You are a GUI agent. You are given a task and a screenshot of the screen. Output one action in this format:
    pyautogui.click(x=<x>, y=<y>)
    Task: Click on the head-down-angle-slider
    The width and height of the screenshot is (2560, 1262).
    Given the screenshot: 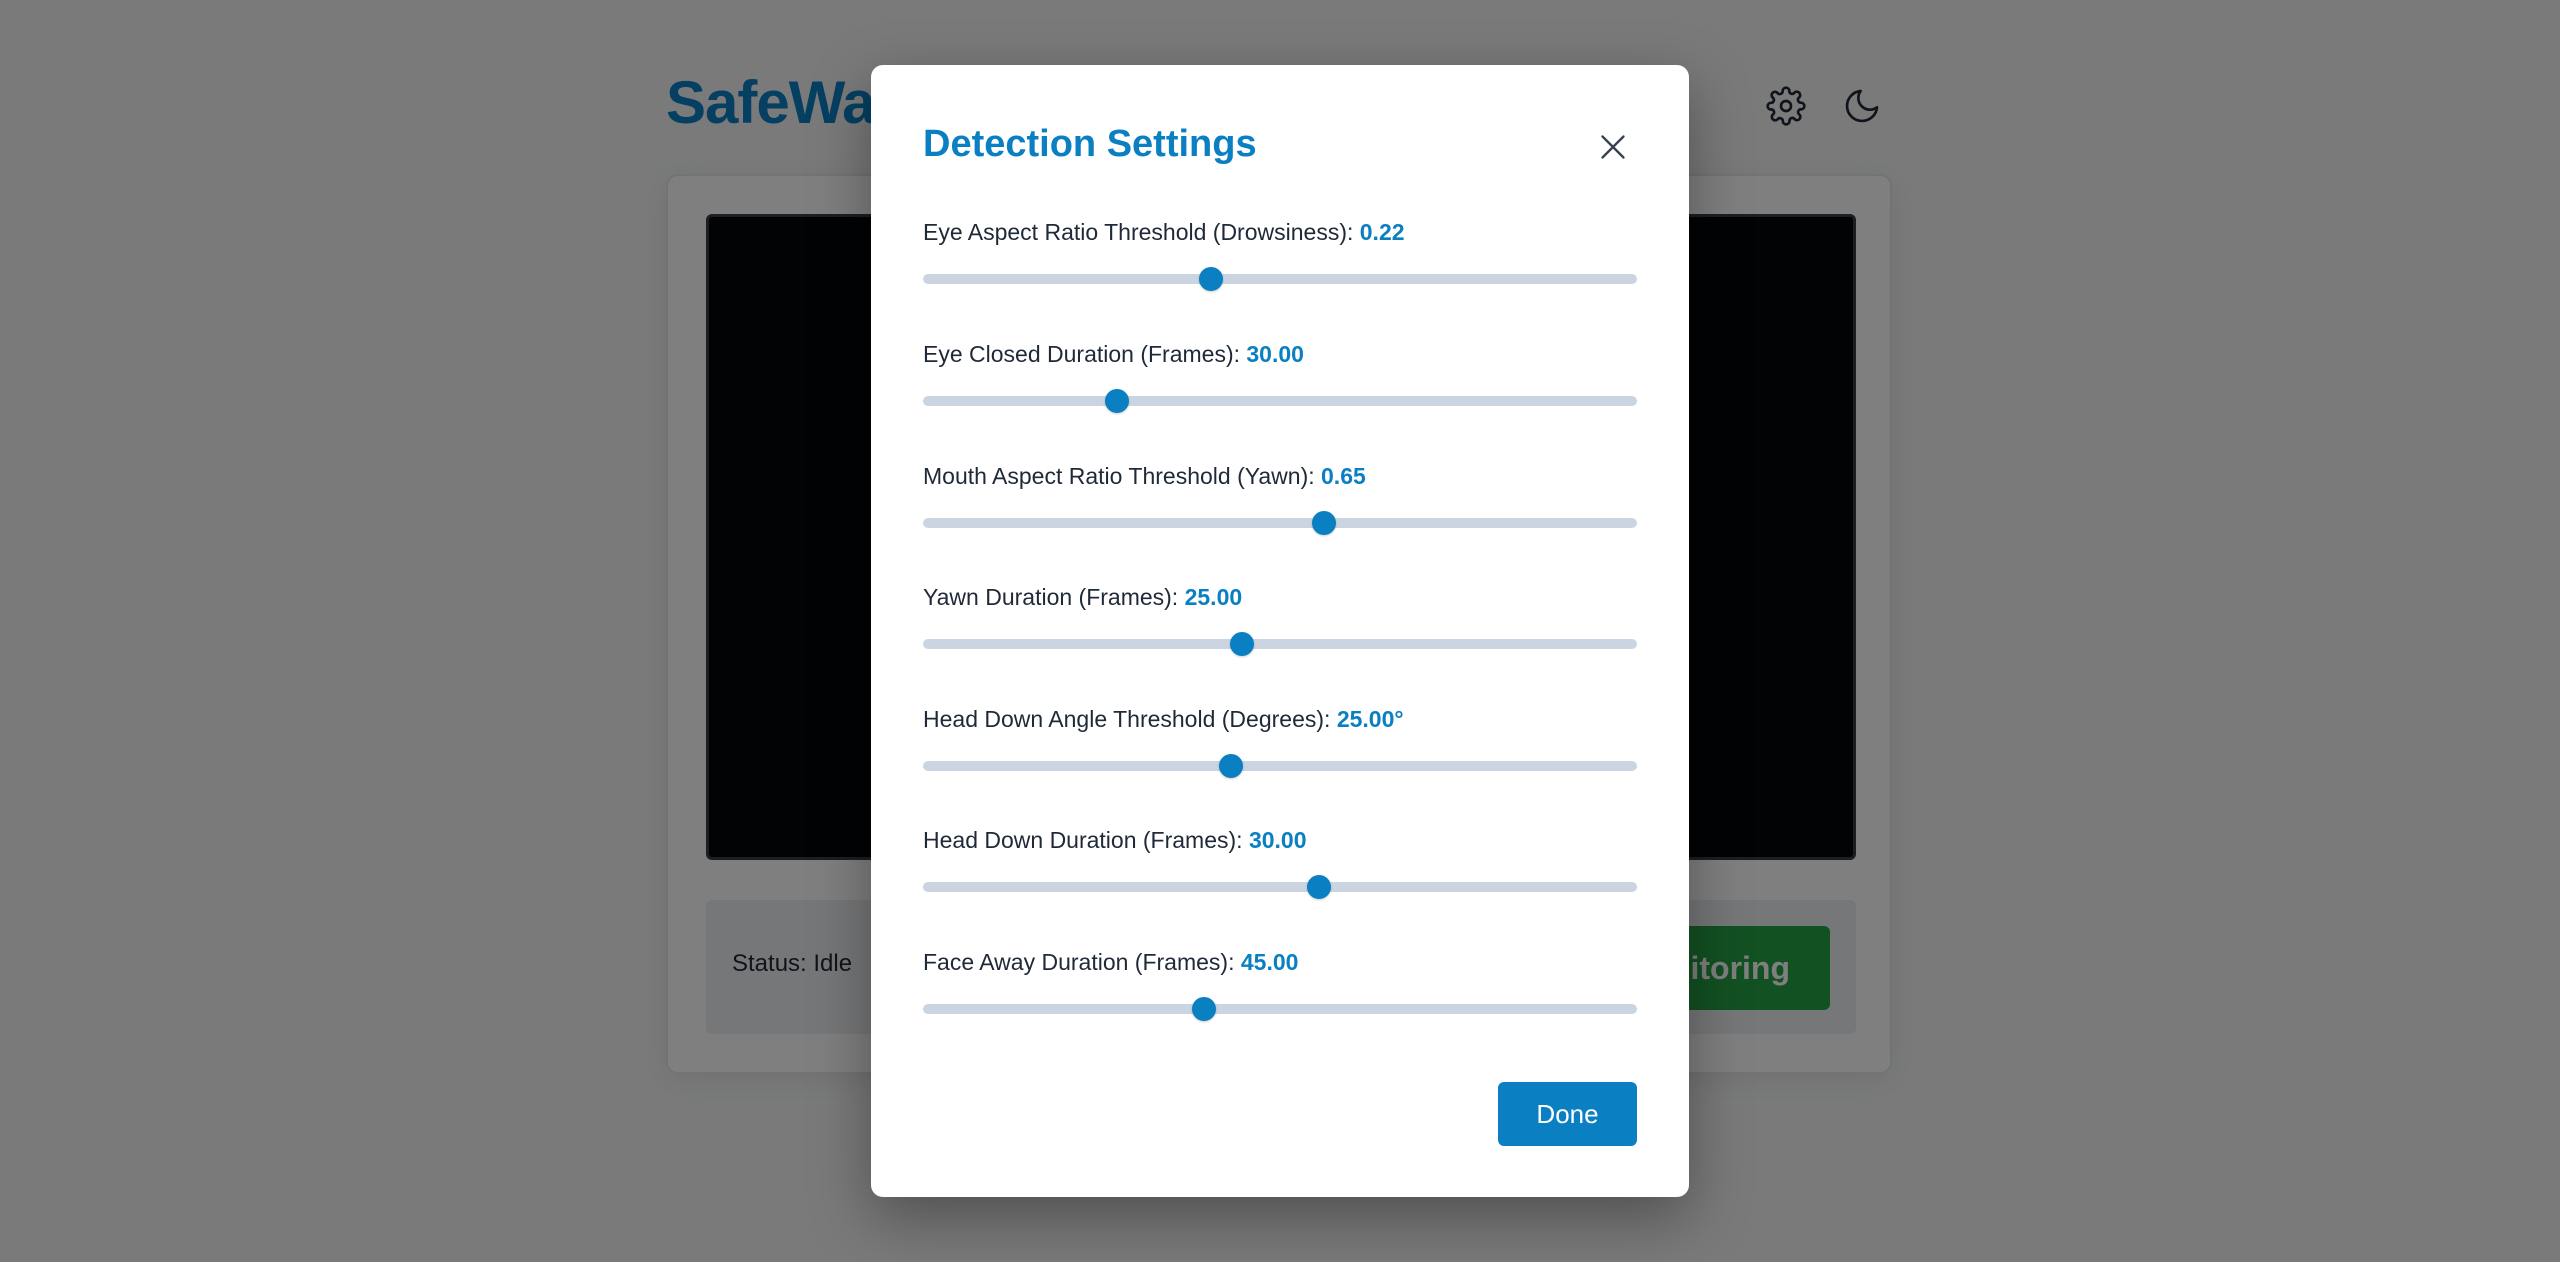 What is the action you would take?
    pyautogui.click(x=1280, y=766)
    